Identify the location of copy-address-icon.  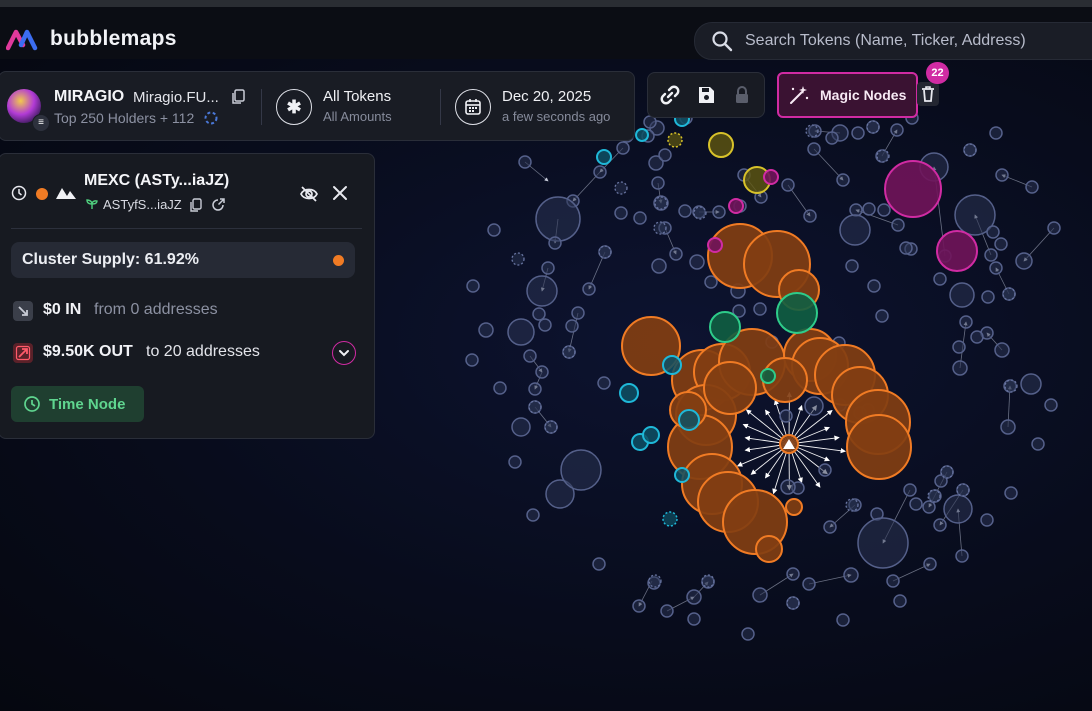
(195, 205).